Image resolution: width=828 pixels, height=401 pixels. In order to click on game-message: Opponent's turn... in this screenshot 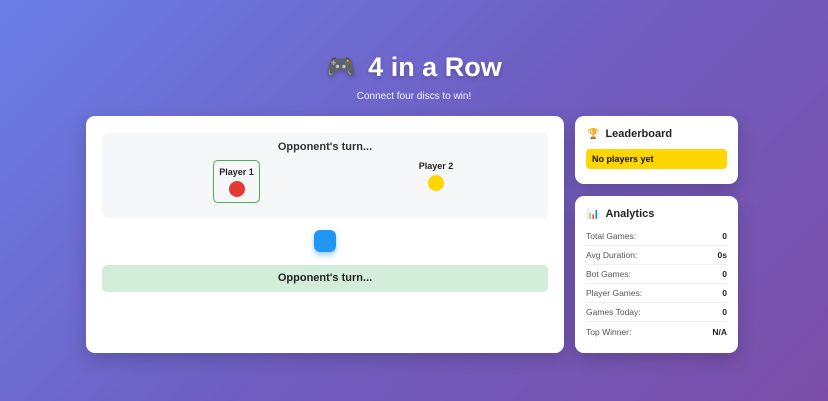, I will do `click(325, 278)`.